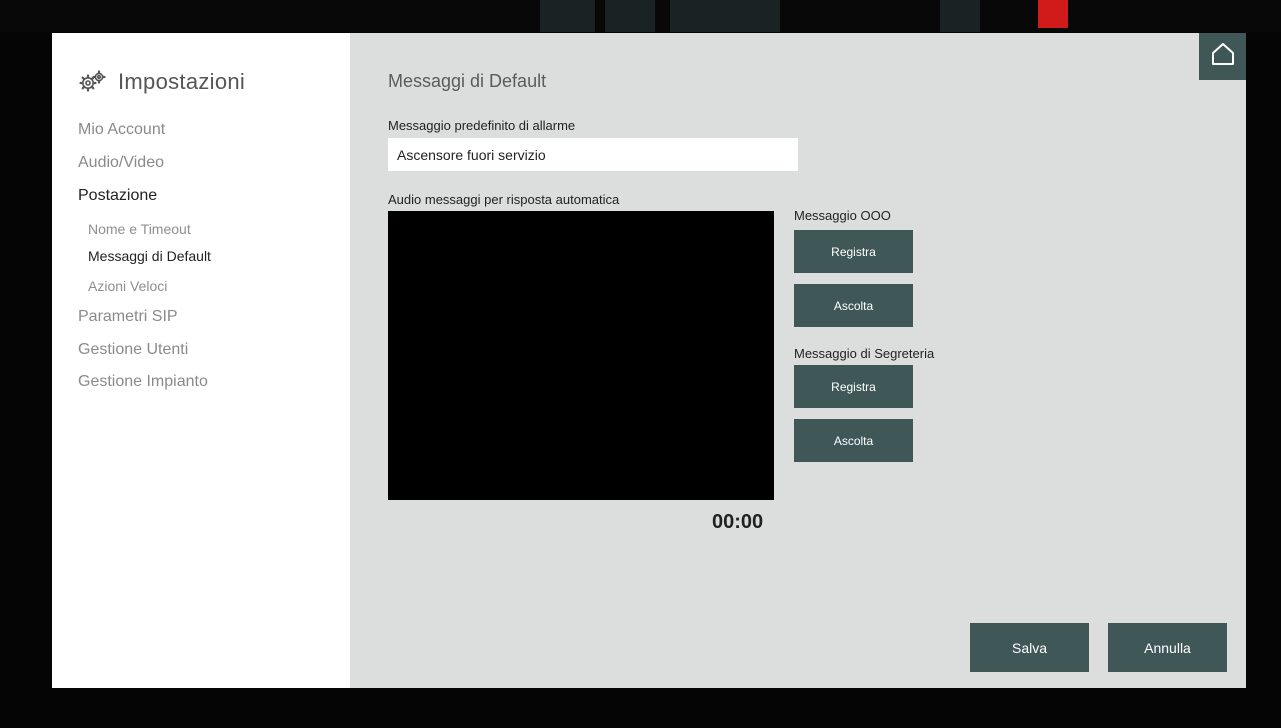 The image size is (1281, 728). What do you see at coordinates (149, 256) in the screenshot?
I see `sidebar-subitem-messaggi-di-default: Messaggi di Default` at bounding box center [149, 256].